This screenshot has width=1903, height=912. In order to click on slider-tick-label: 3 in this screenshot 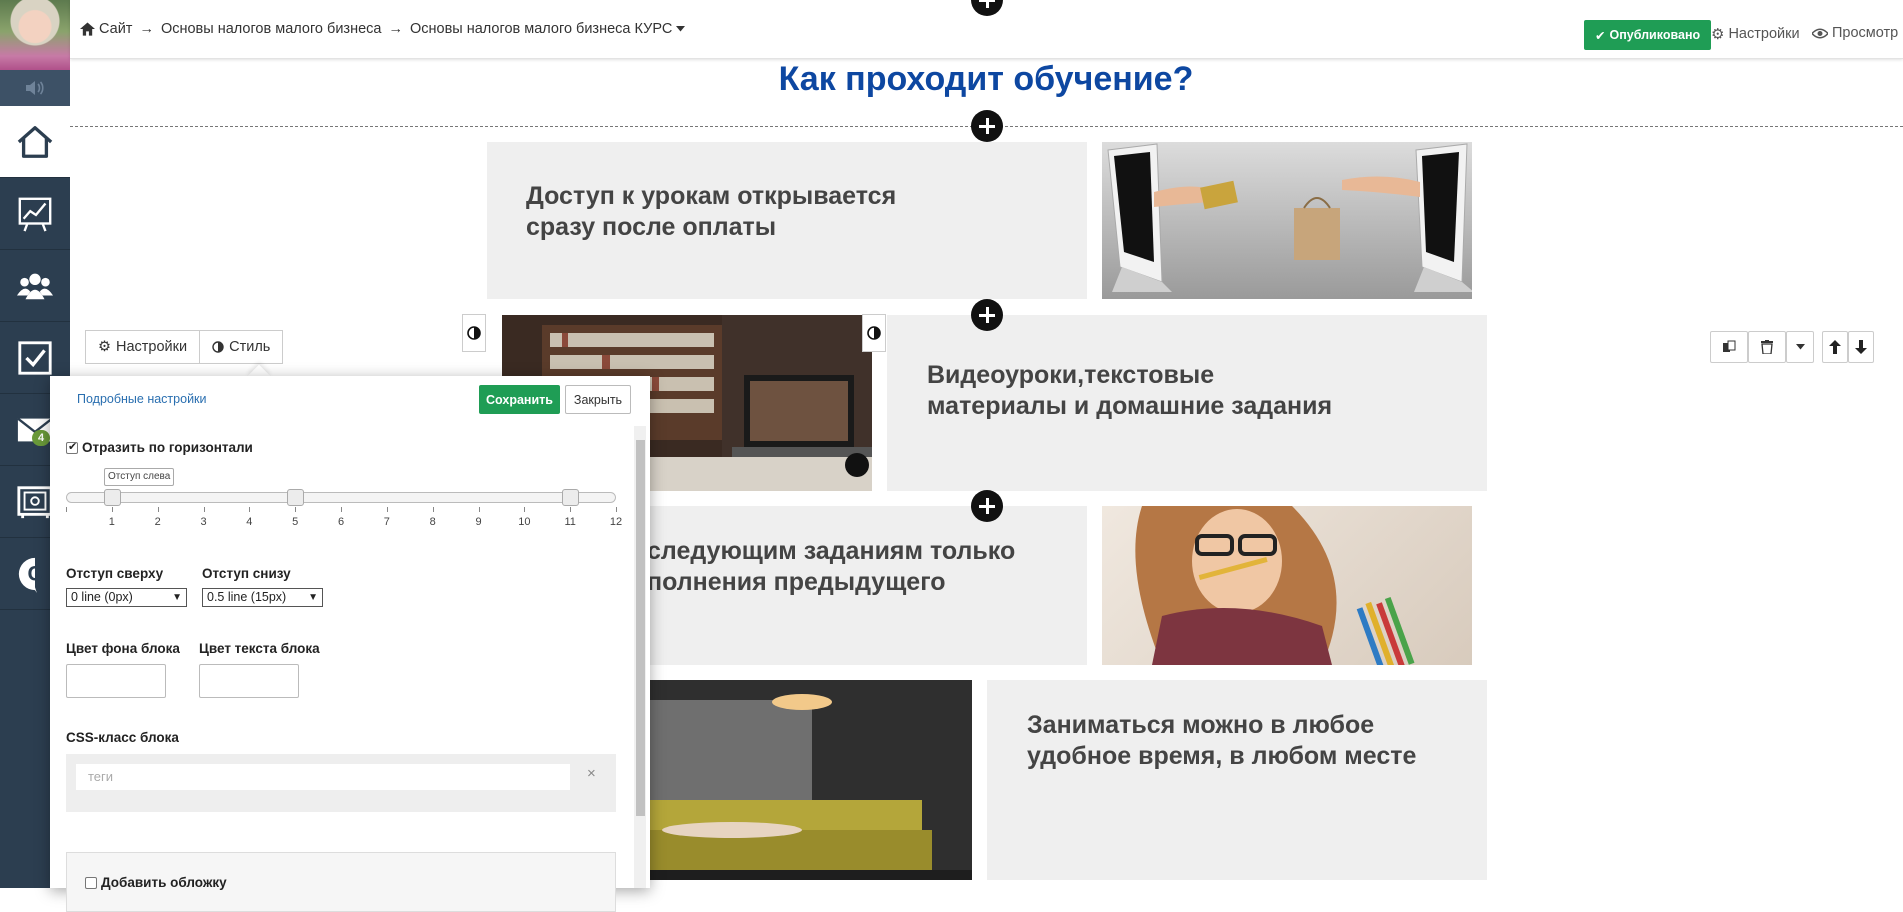, I will do `click(203, 522)`.